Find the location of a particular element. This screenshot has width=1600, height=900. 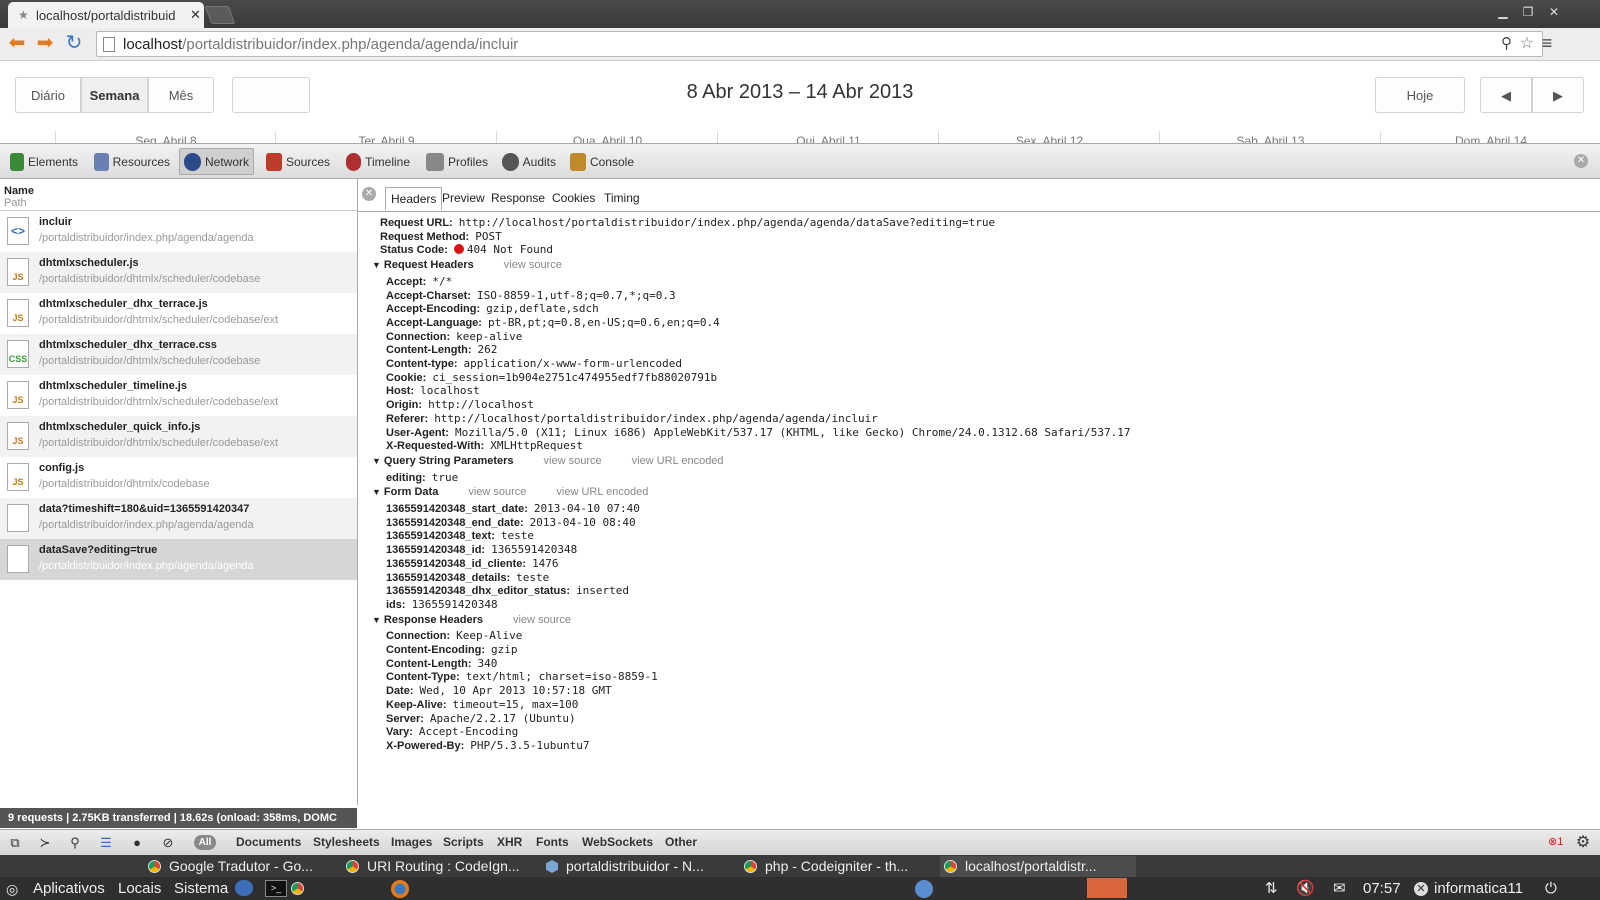

network-globe-icon is located at coordinates (924, 889).